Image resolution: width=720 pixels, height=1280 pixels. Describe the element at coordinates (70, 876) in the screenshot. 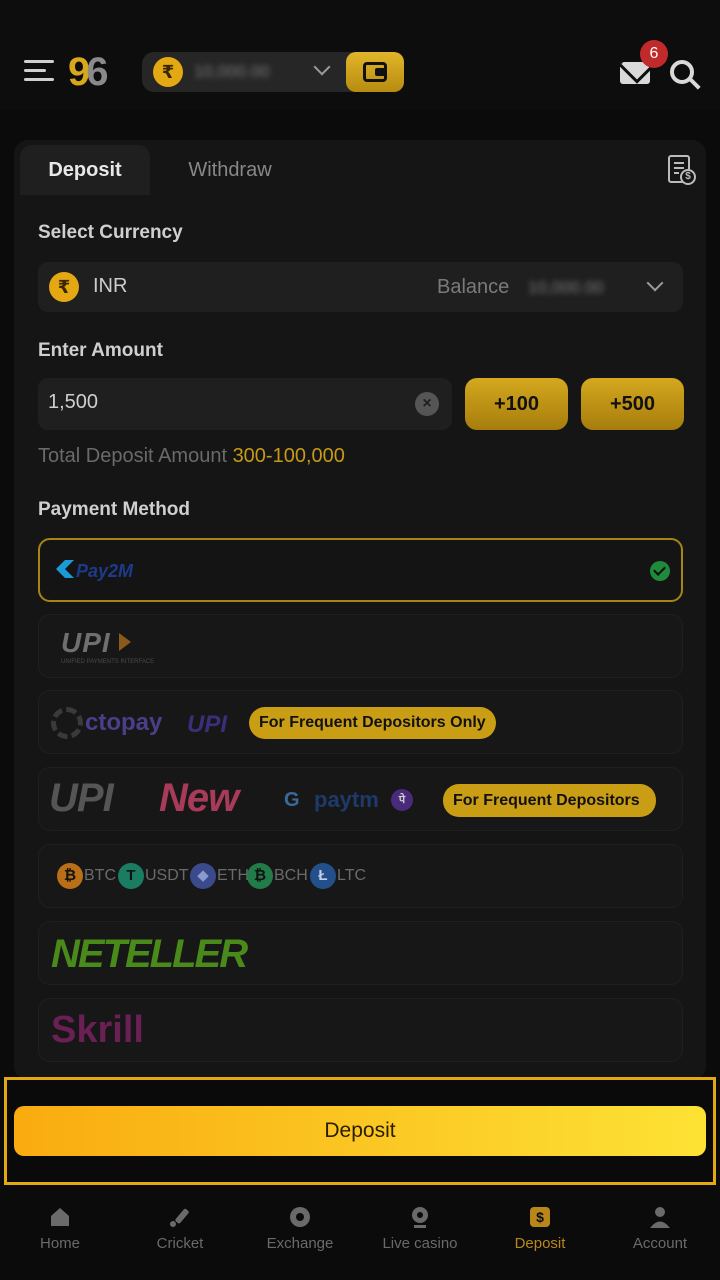

I see `btc-icon: ₿` at that location.